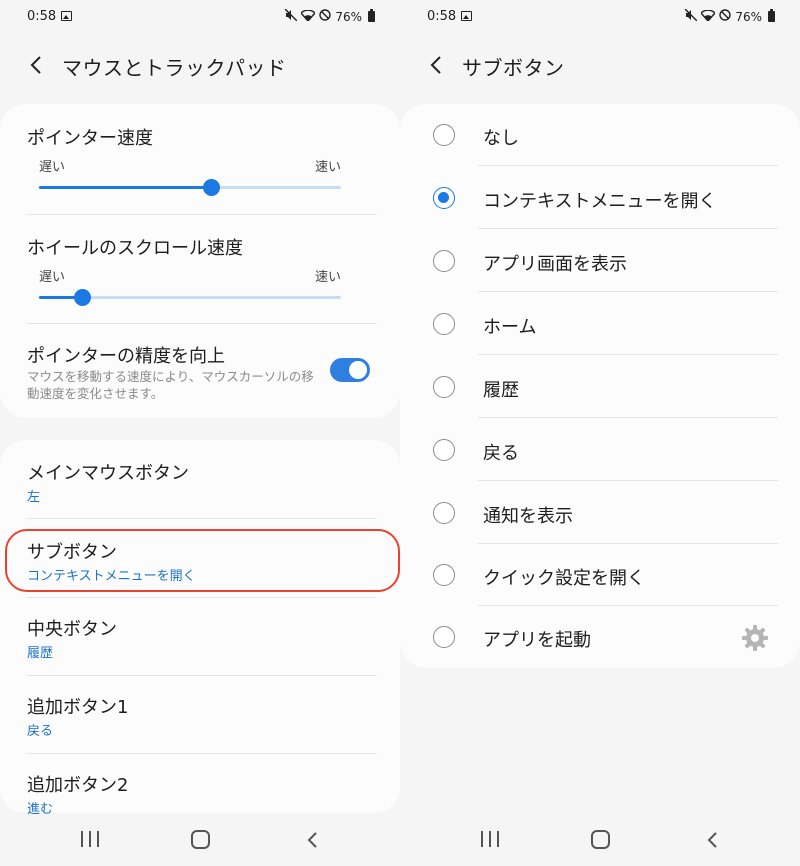 The height and width of the screenshot is (866, 800). I want to click on page-title: サブボタン, so click(513, 68).